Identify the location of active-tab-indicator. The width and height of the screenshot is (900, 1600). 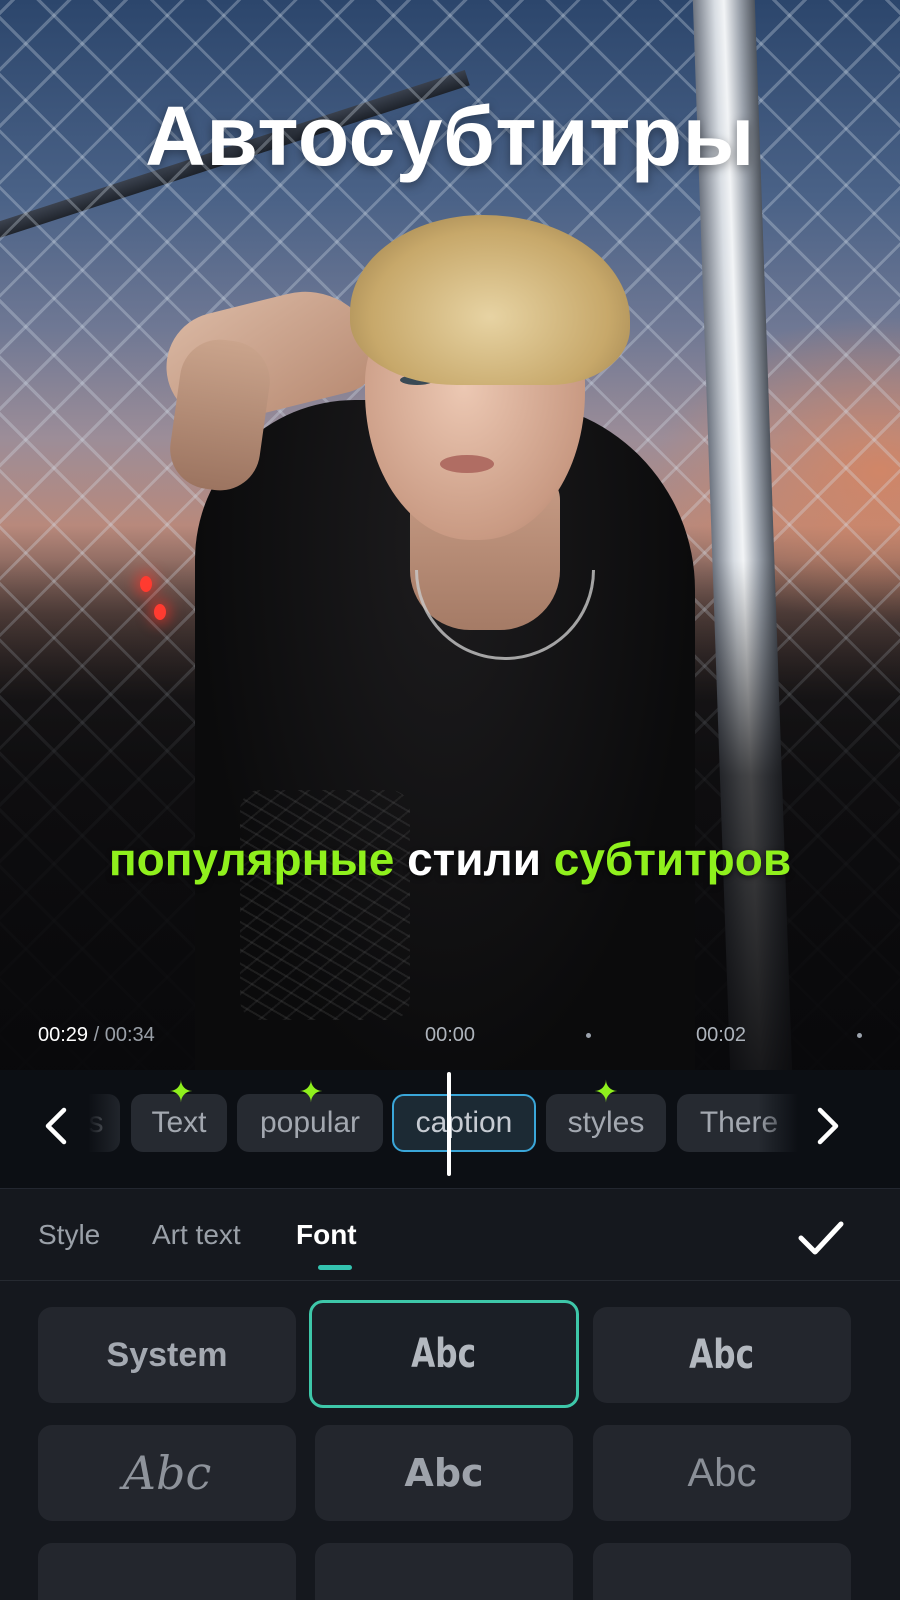
(335, 1267).